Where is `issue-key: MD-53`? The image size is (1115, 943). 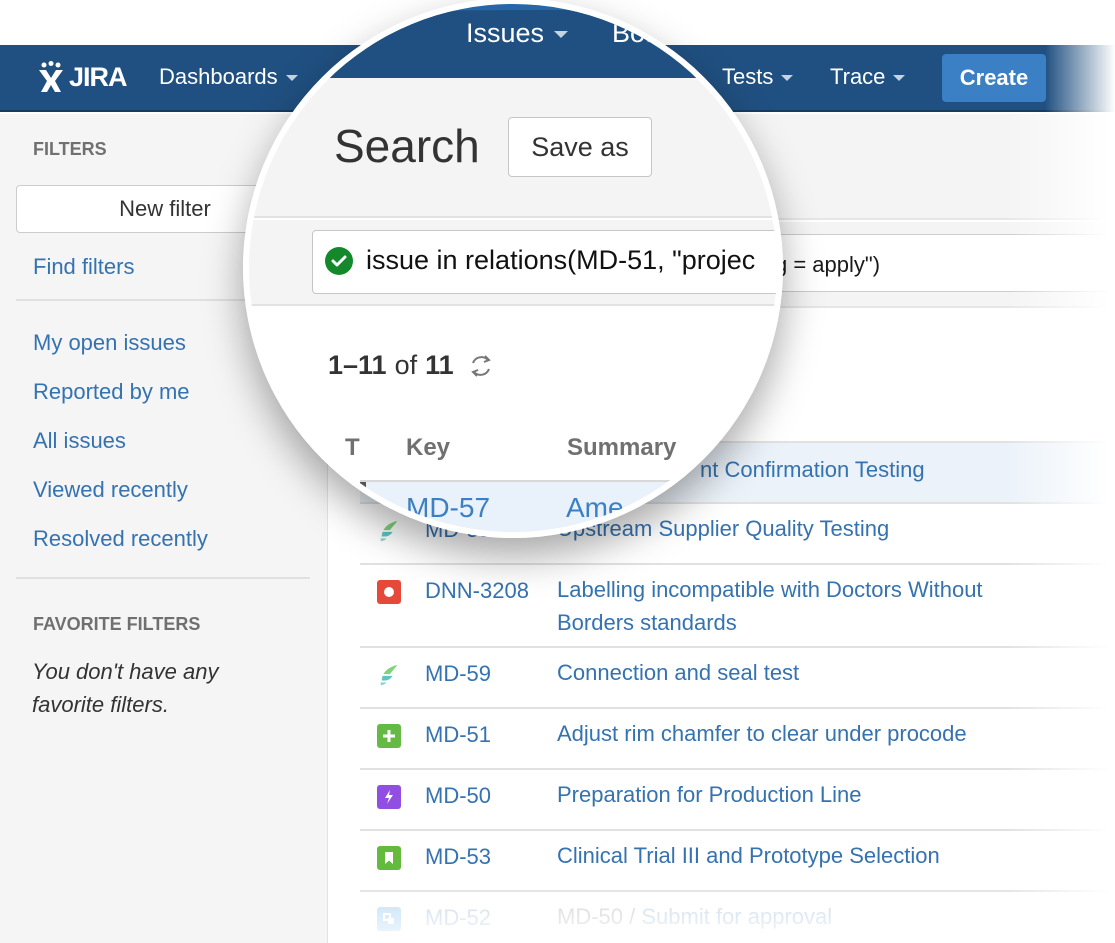 issue-key: MD-53 is located at coordinates (458, 857).